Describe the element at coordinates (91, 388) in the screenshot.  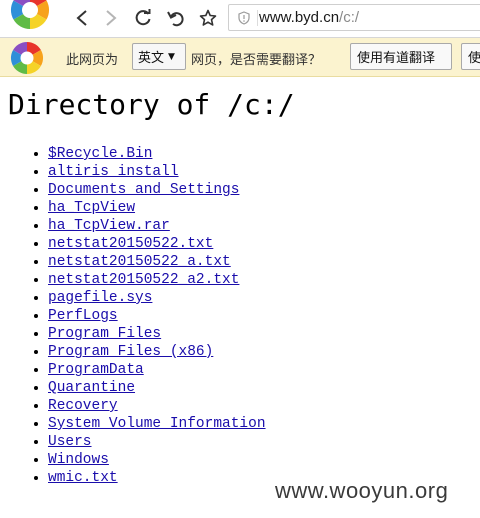
I see `directory-link: Quarantine` at that location.